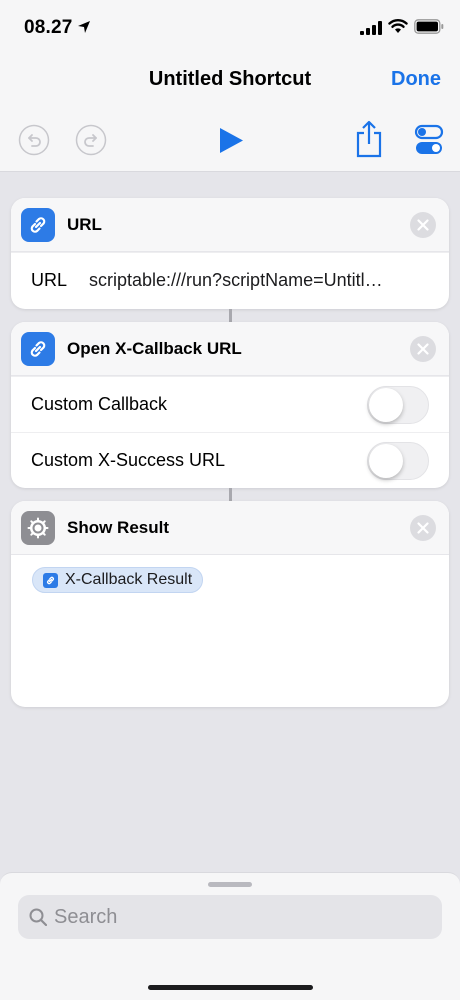 This screenshot has height=1000, width=460. I want to click on location-arrow-icon, so click(84, 27).